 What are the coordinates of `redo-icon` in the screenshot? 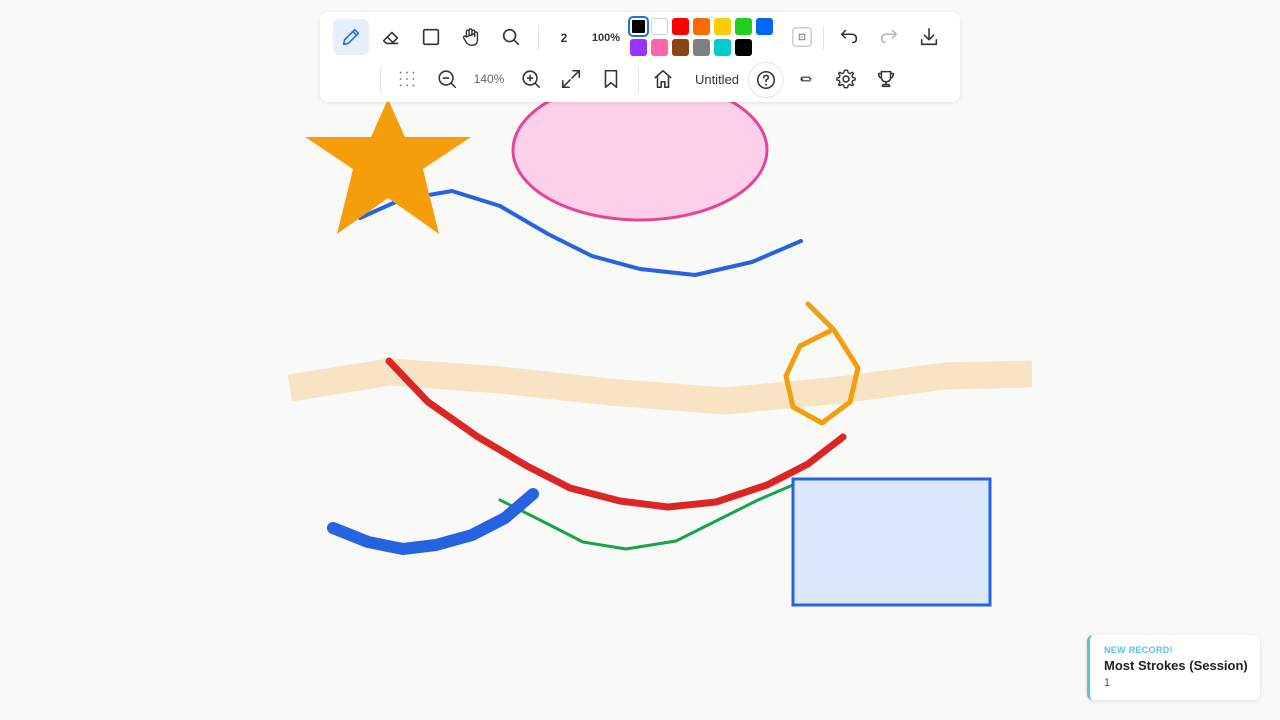 It's located at (889, 36).